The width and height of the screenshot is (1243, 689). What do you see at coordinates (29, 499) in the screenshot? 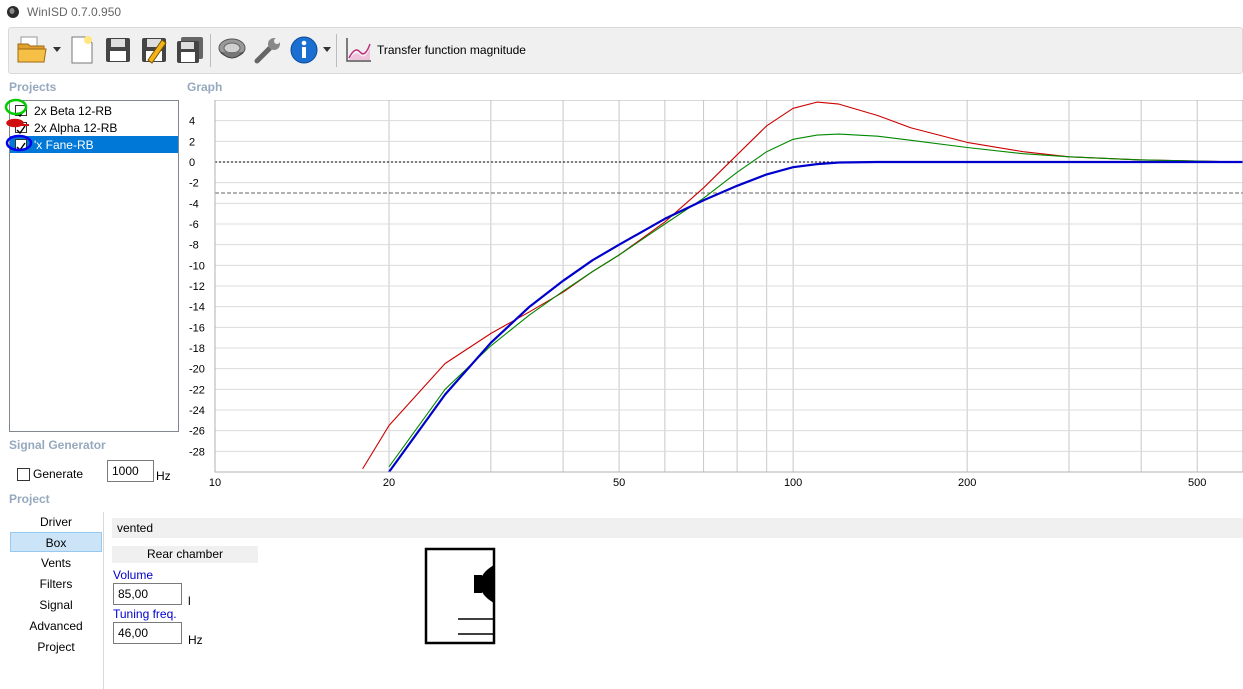
I see `project-section-title: Project` at bounding box center [29, 499].